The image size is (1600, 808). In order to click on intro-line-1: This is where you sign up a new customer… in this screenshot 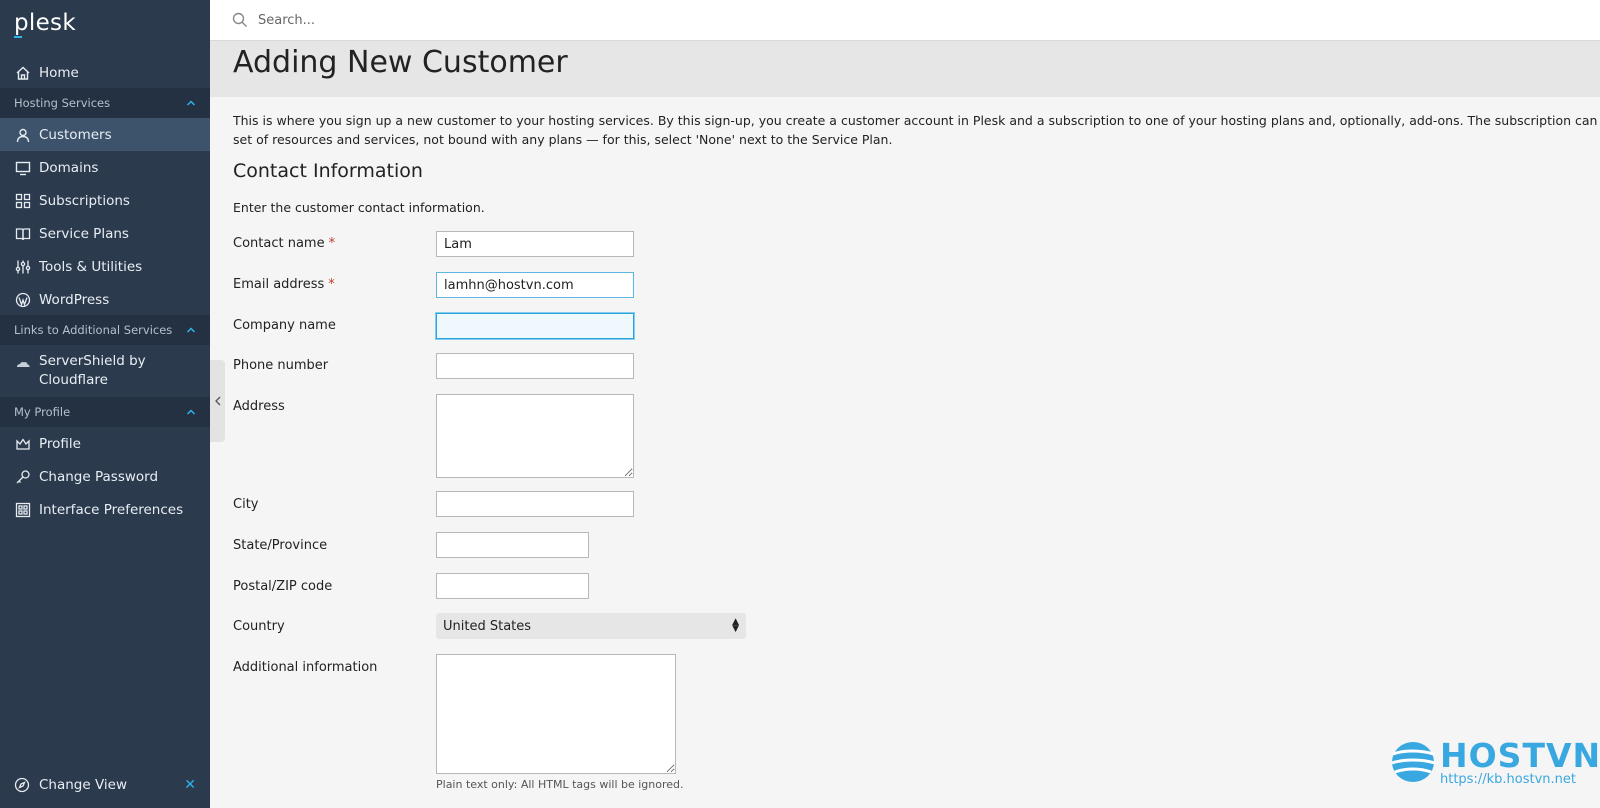, I will do `click(916, 120)`.